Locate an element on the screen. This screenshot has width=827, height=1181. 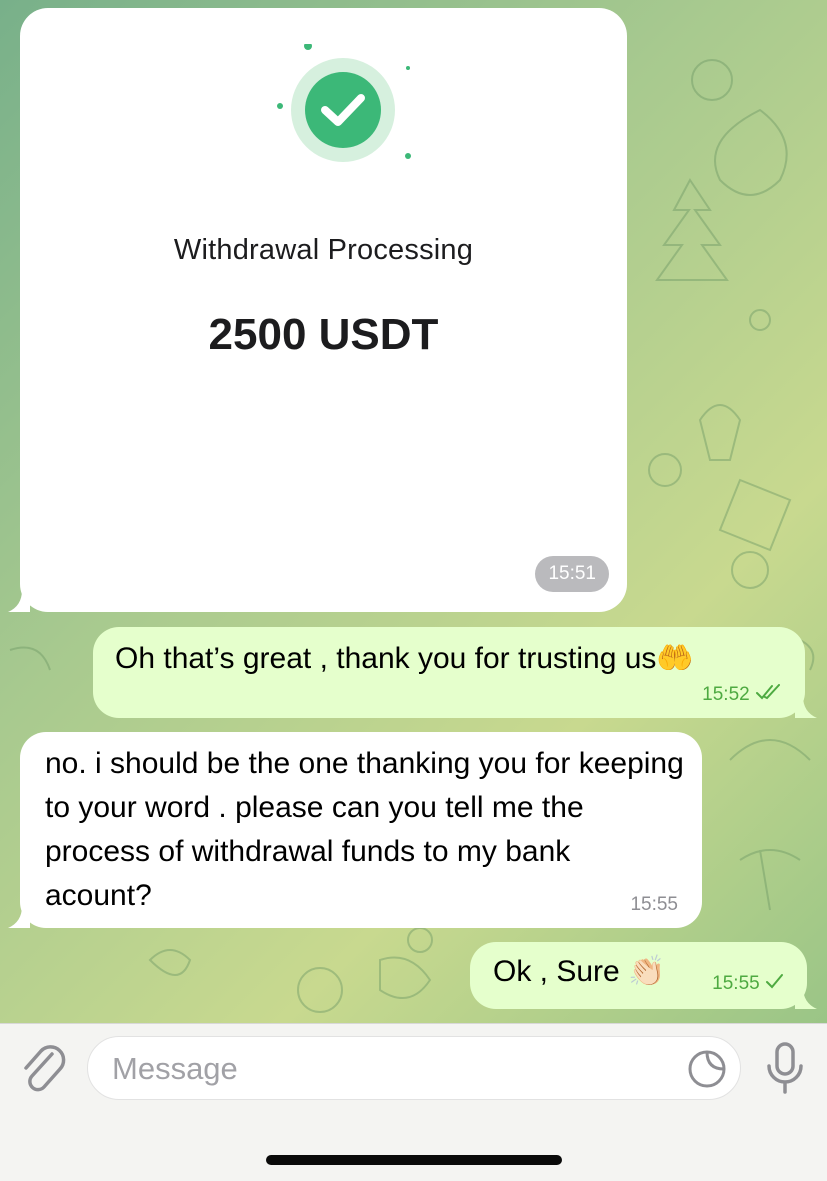
message-meta: 15:52 is located at coordinates (741, 695).